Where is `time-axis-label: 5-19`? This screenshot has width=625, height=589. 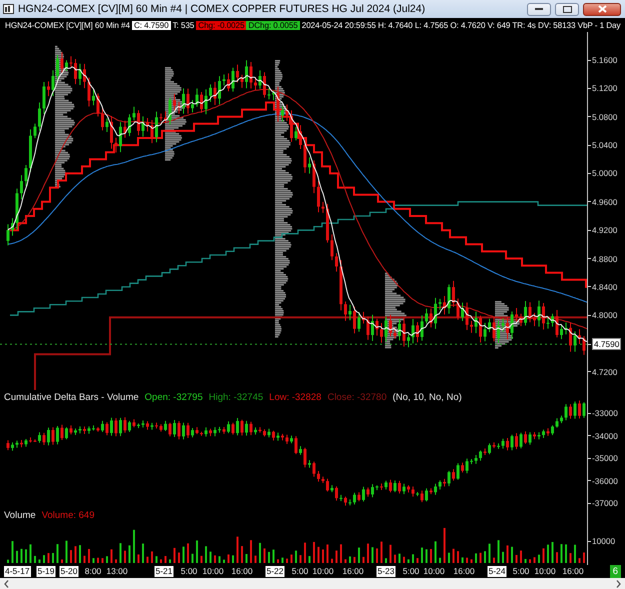 time-axis-label: 5-19 is located at coordinates (46, 571).